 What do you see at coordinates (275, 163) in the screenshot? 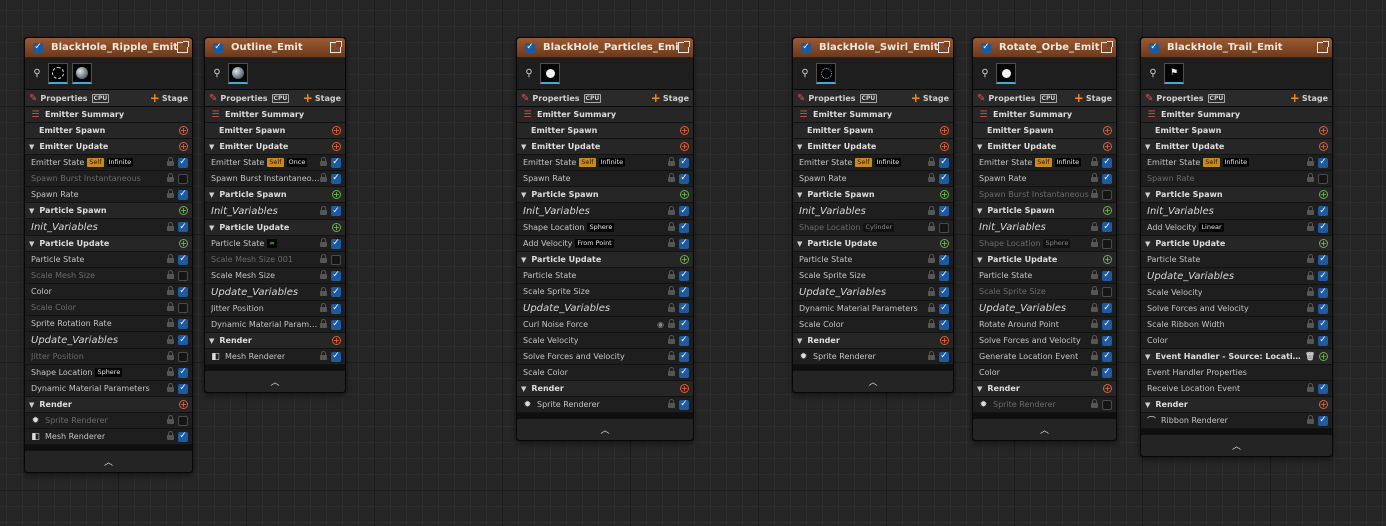
I see `module-row: Emitter State Self Once` at bounding box center [275, 163].